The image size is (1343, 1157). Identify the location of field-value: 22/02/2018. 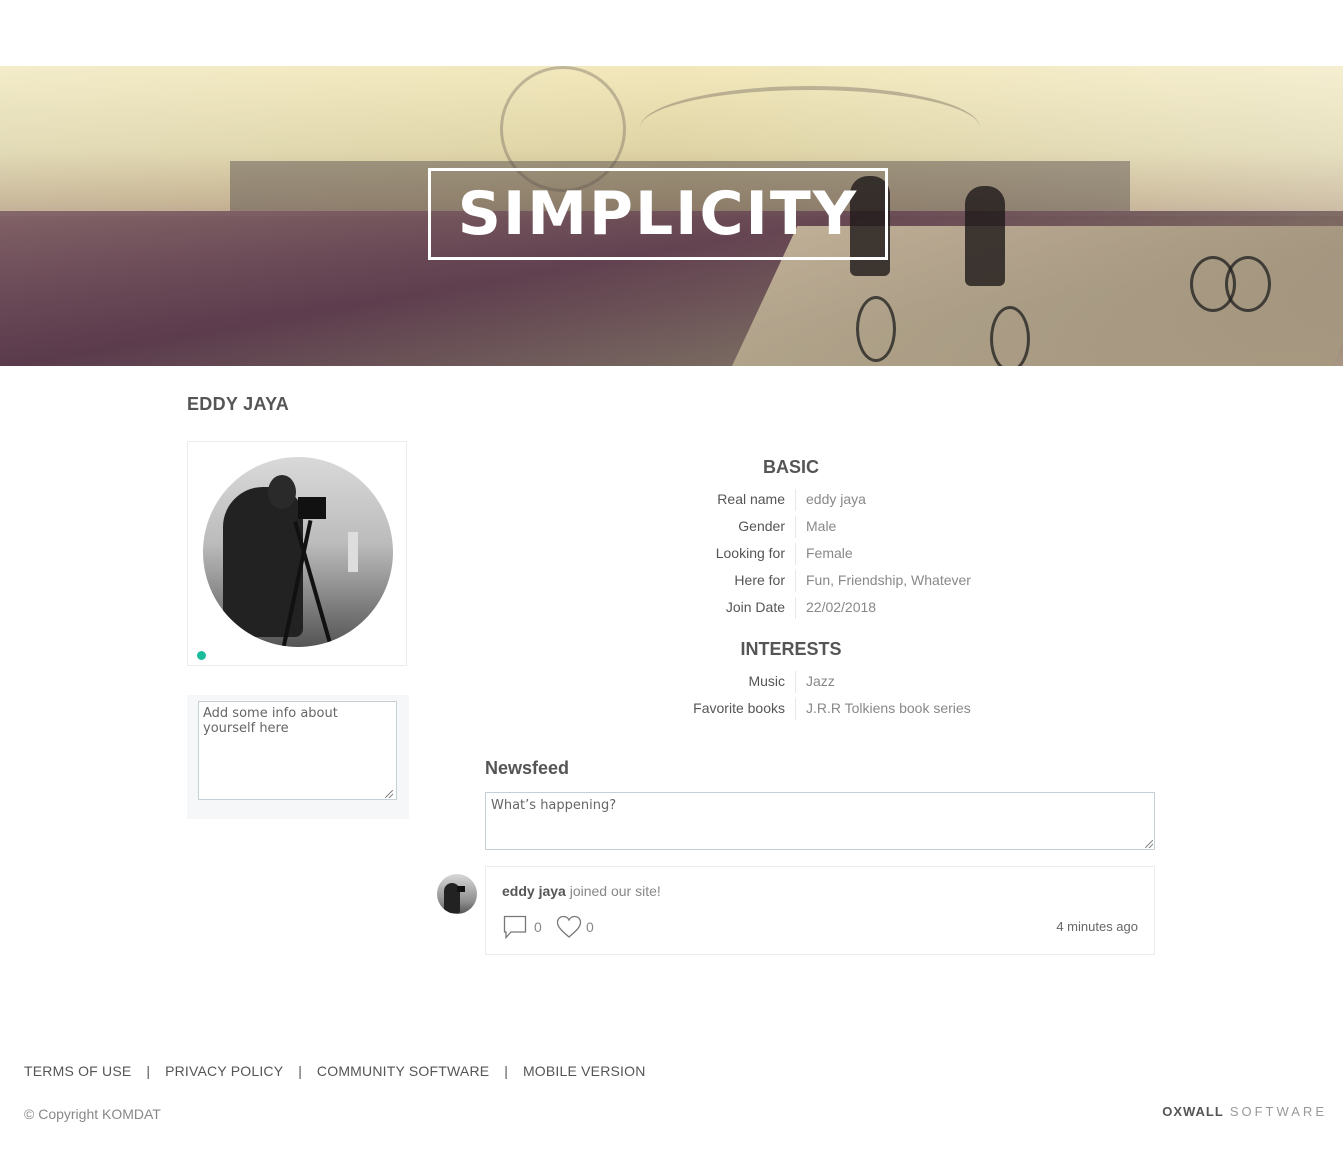
(841, 607).